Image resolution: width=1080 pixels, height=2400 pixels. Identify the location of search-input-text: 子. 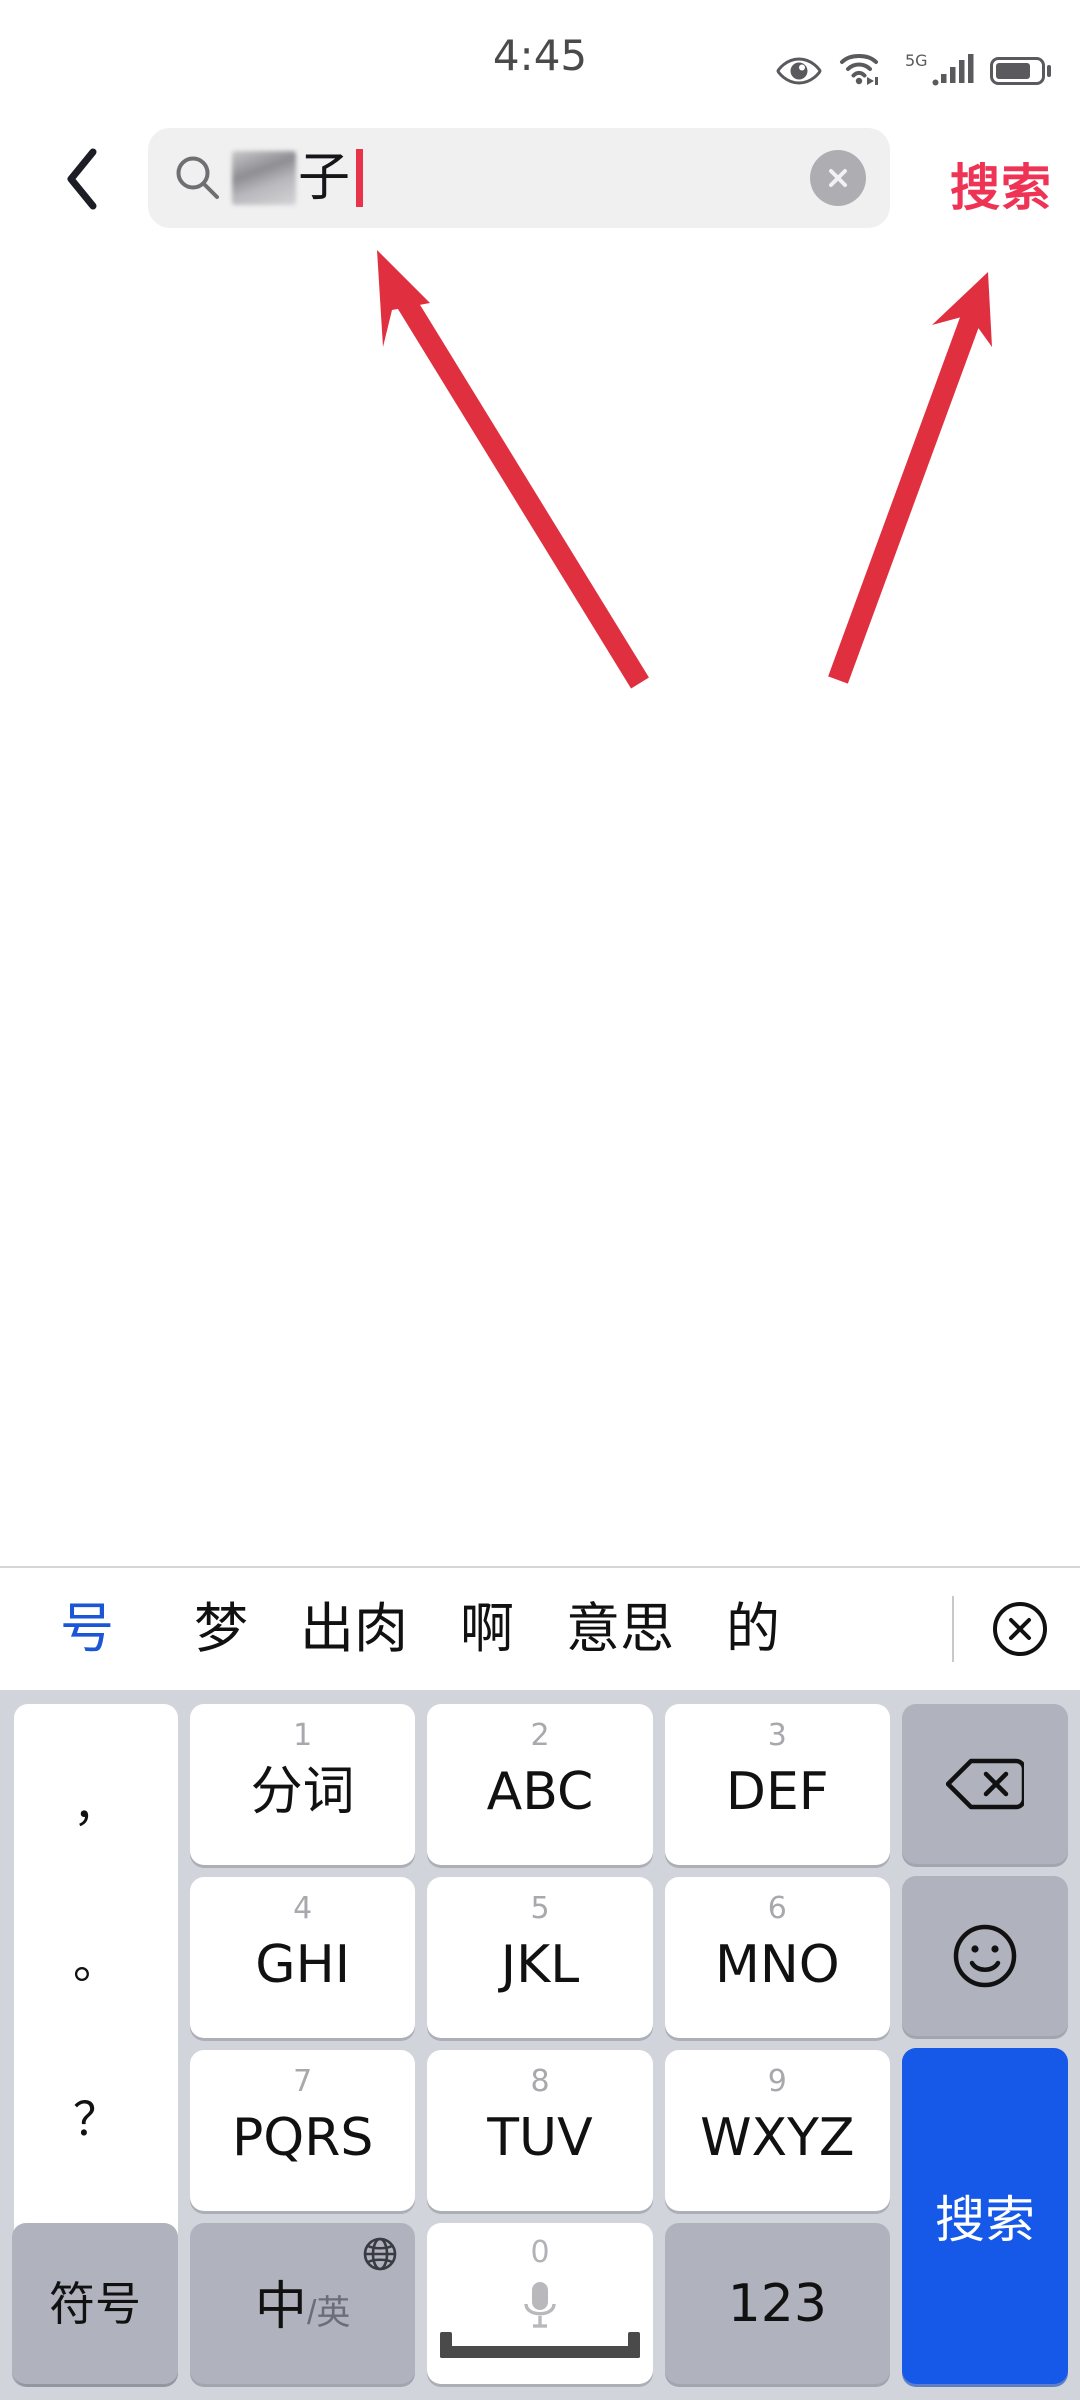
(521, 178).